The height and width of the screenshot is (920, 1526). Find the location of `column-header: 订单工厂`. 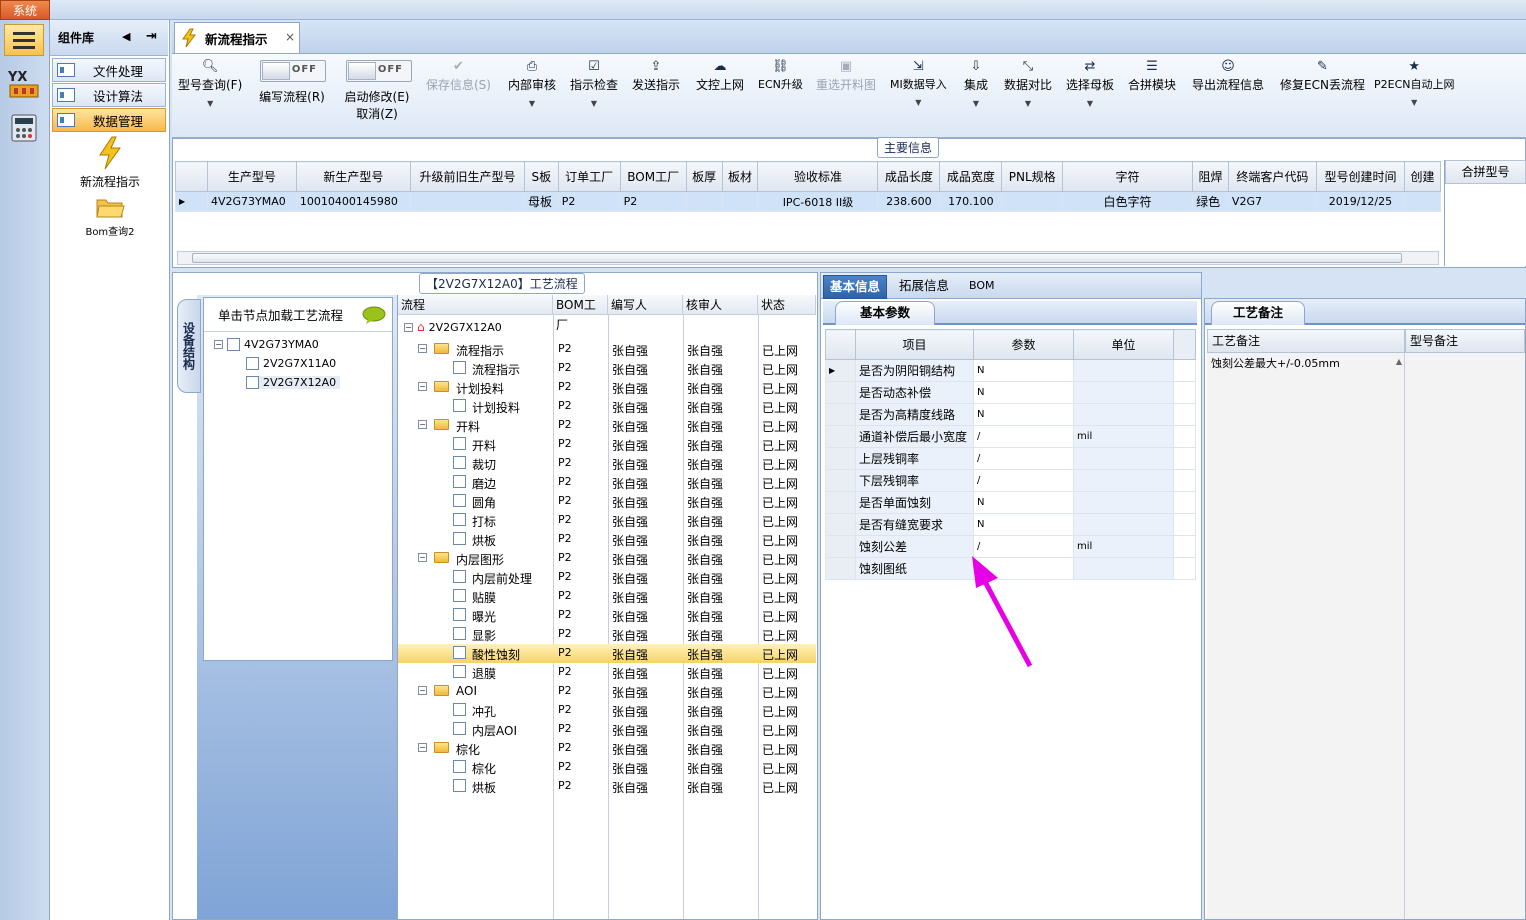

column-header: 订单工厂 is located at coordinates (589, 176).